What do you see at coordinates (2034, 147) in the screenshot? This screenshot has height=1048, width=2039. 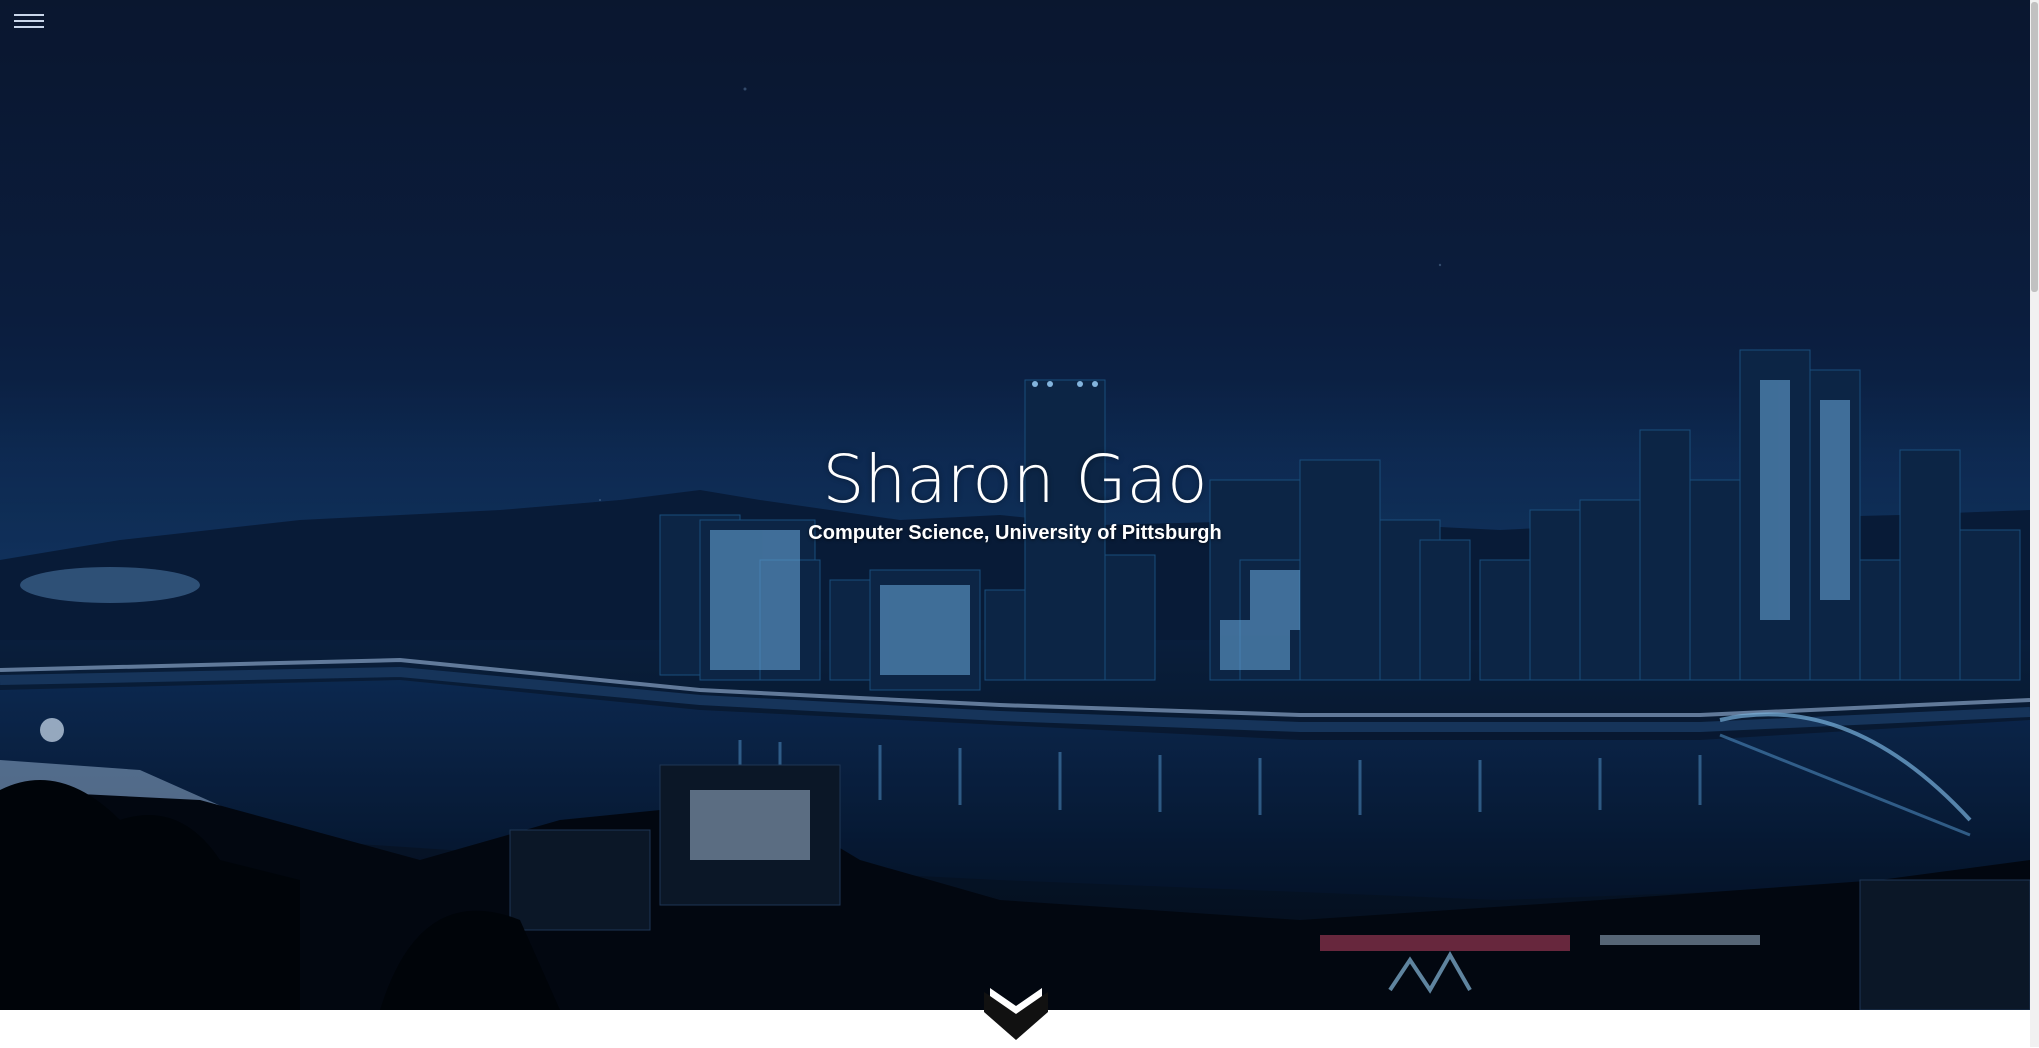 I see `scrollbar-thumb` at bounding box center [2034, 147].